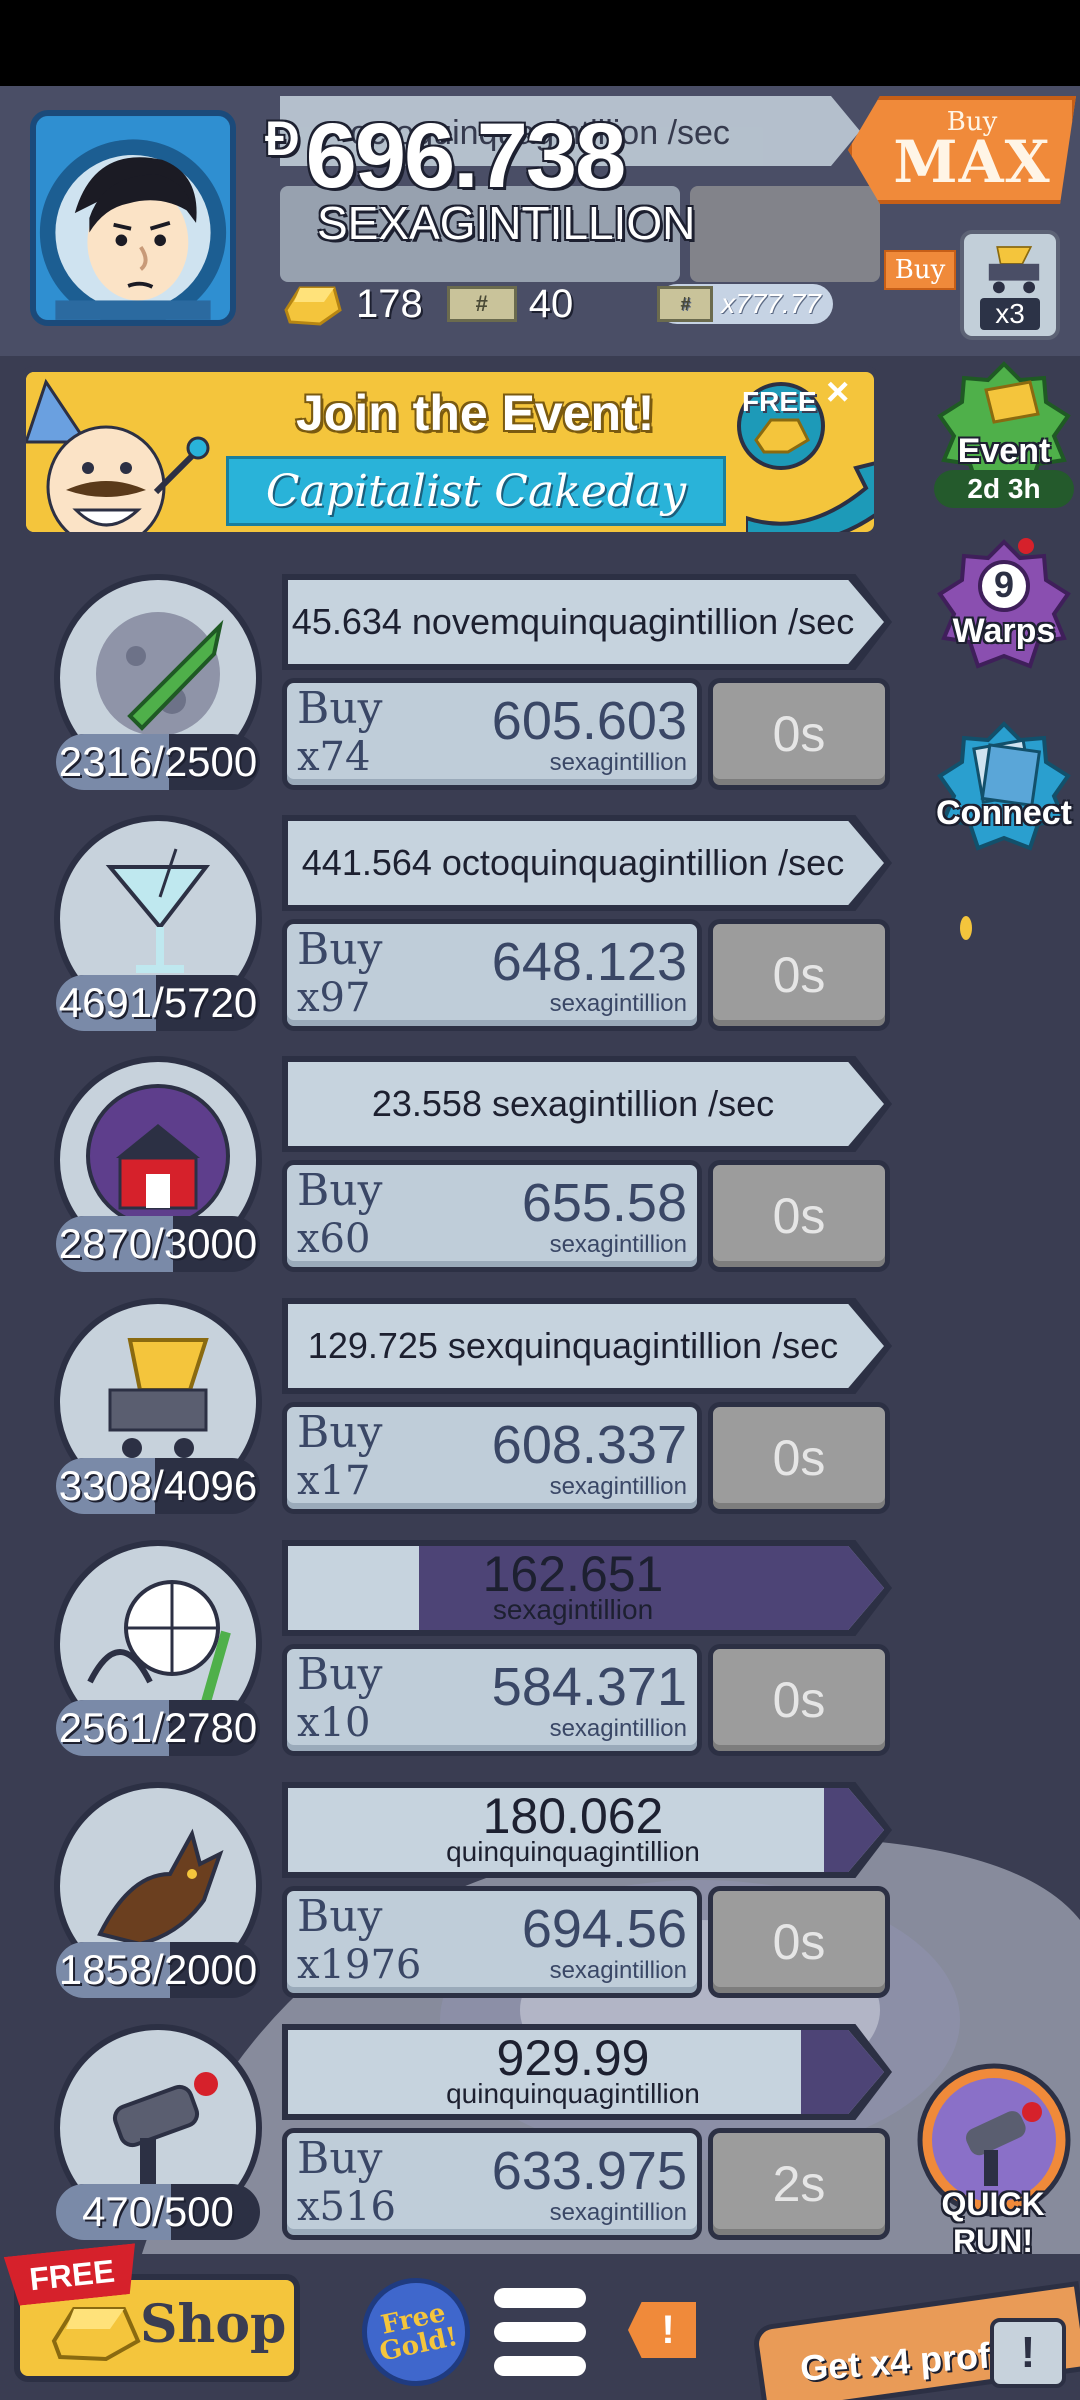 Image resolution: width=1080 pixels, height=2400 pixels. What do you see at coordinates (604, 1929) in the screenshot?
I see `buy-cost: 694.56` at bounding box center [604, 1929].